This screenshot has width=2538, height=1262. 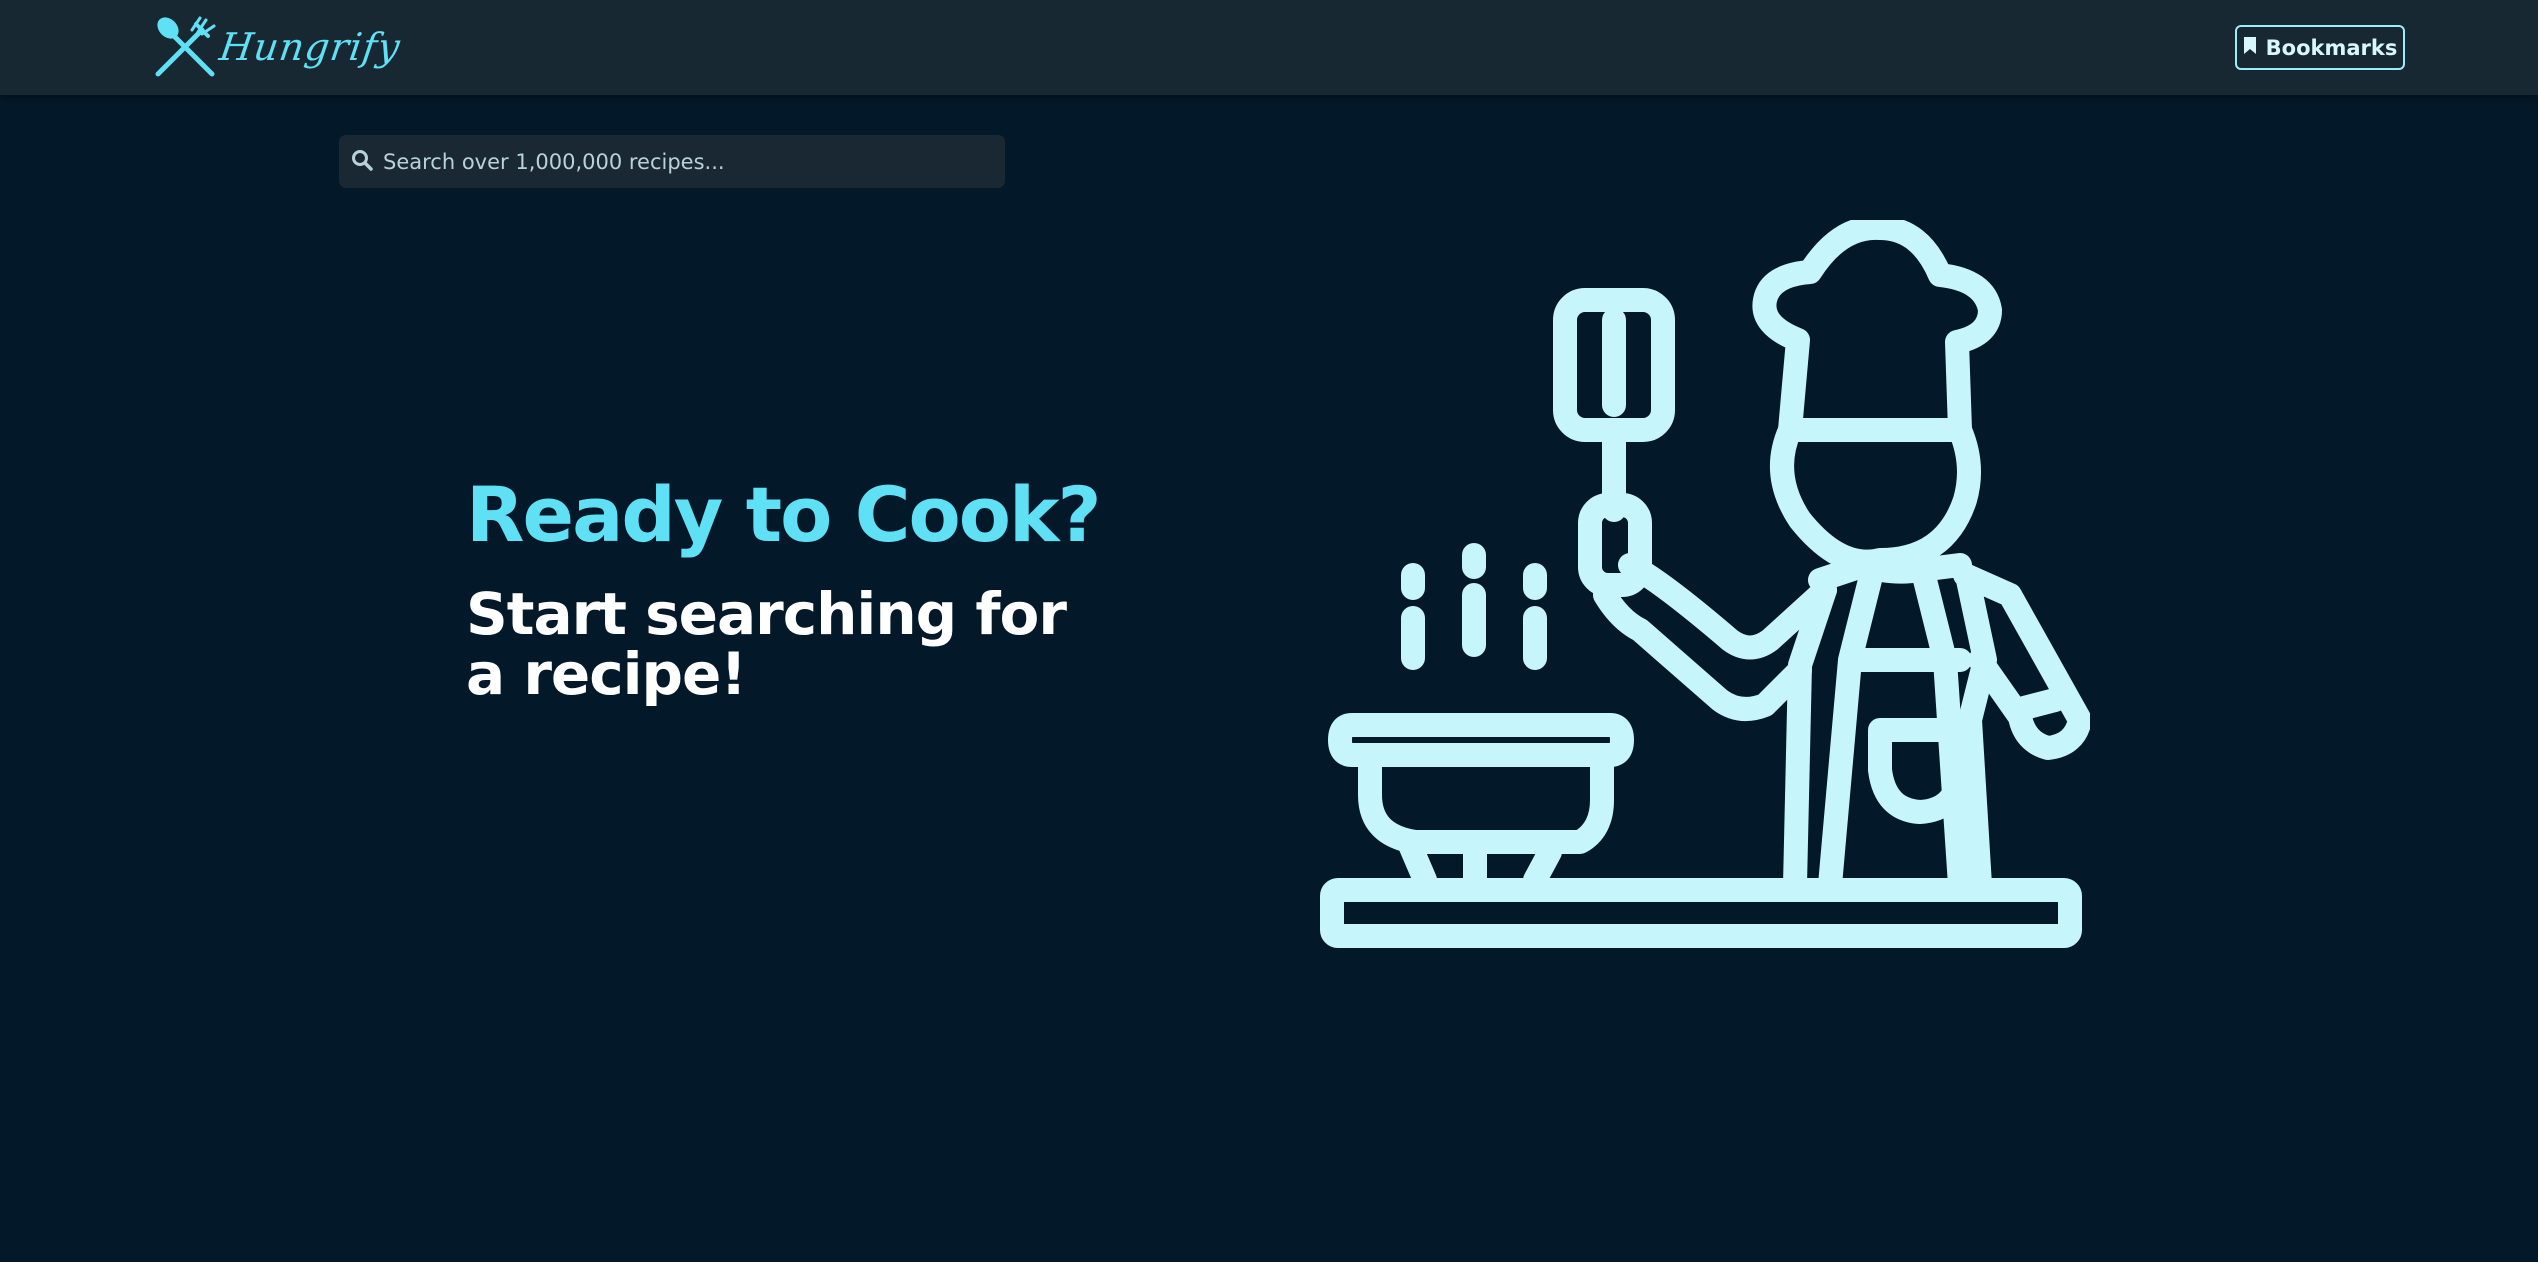 What do you see at coordinates (2331, 47) in the screenshot?
I see `bookmarks-label: Bookmarks` at bounding box center [2331, 47].